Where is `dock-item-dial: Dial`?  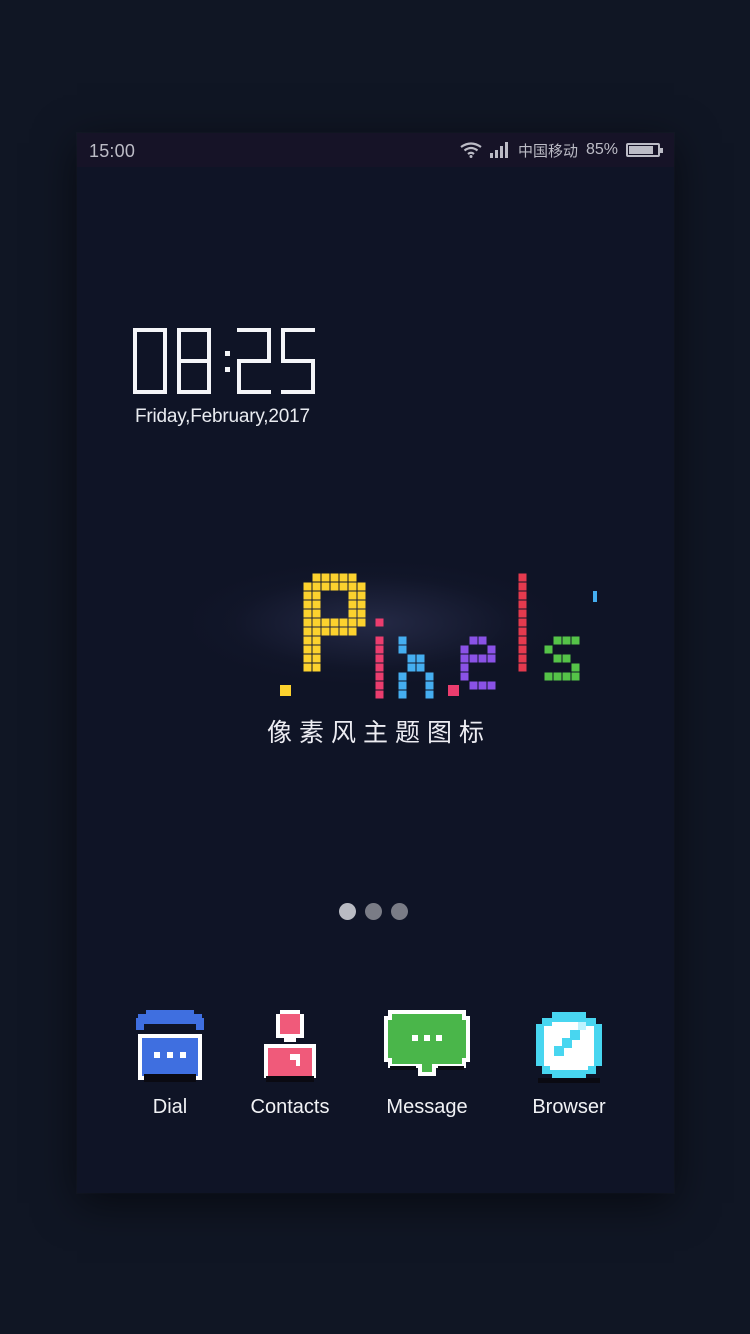
dock-item-dial: Dial is located at coordinates (170, 1063).